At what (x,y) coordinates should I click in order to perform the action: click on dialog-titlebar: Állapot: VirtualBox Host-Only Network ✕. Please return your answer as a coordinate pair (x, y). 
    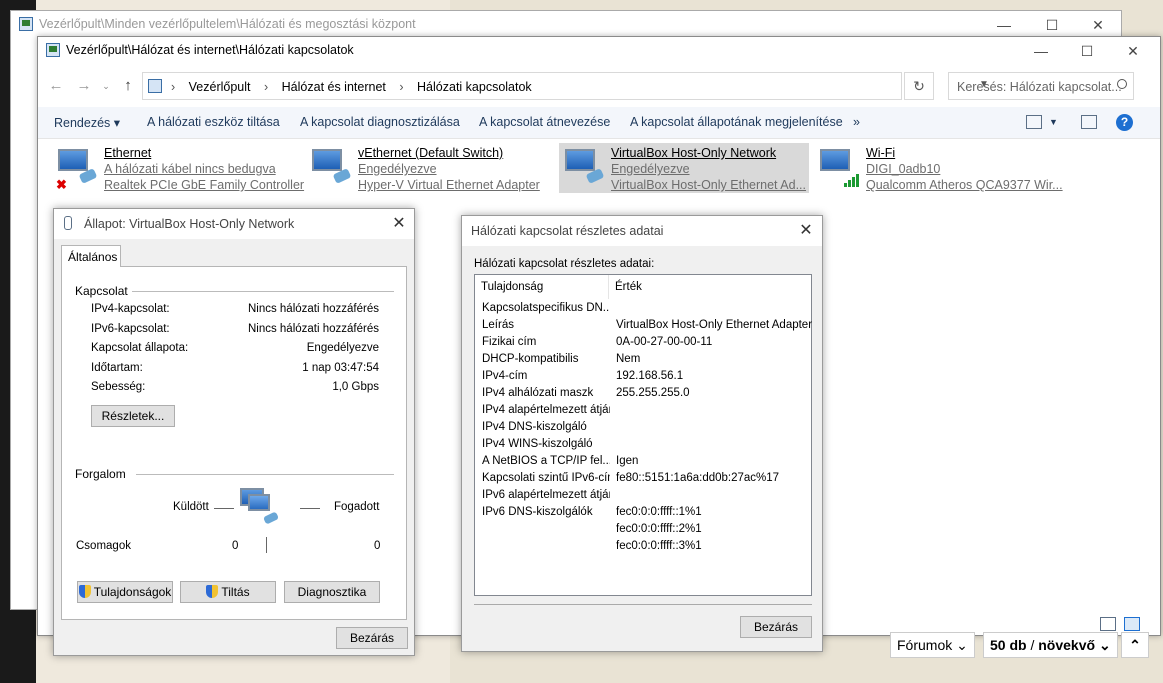
    Looking at the image, I should click on (234, 224).